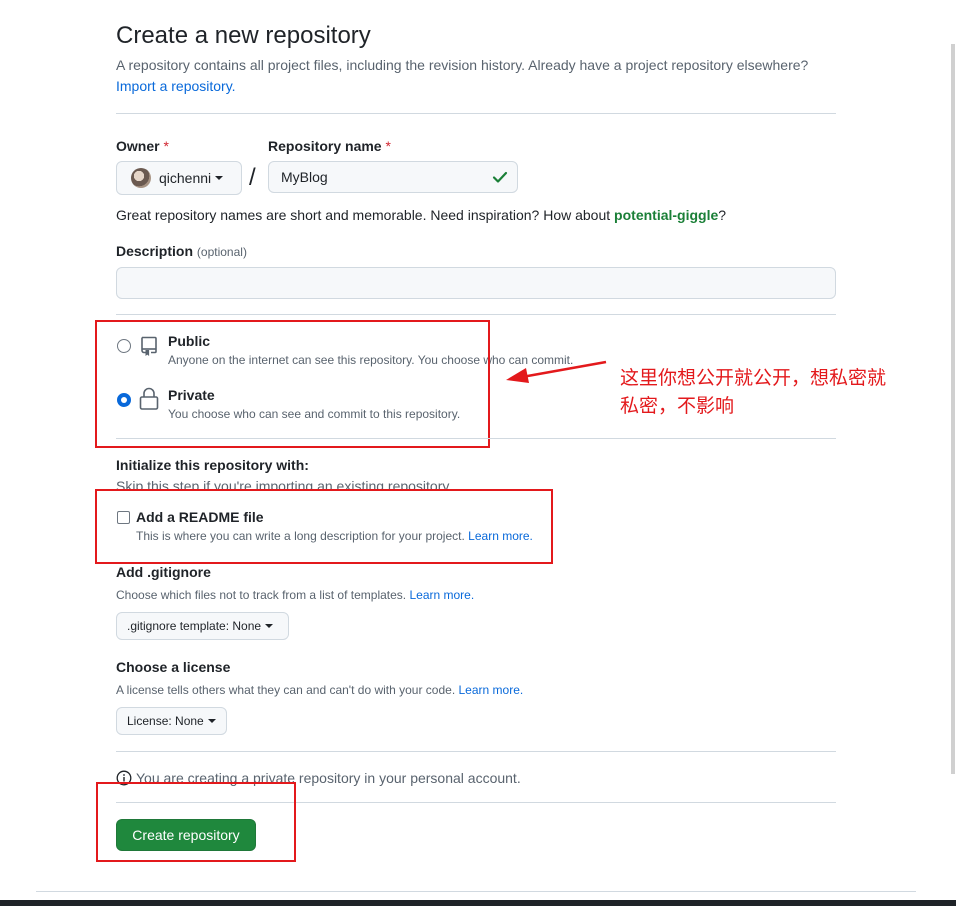  What do you see at coordinates (304, 177) in the screenshot?
I see `repo-name-value: MyBlog` at bounding box center [304, 177].